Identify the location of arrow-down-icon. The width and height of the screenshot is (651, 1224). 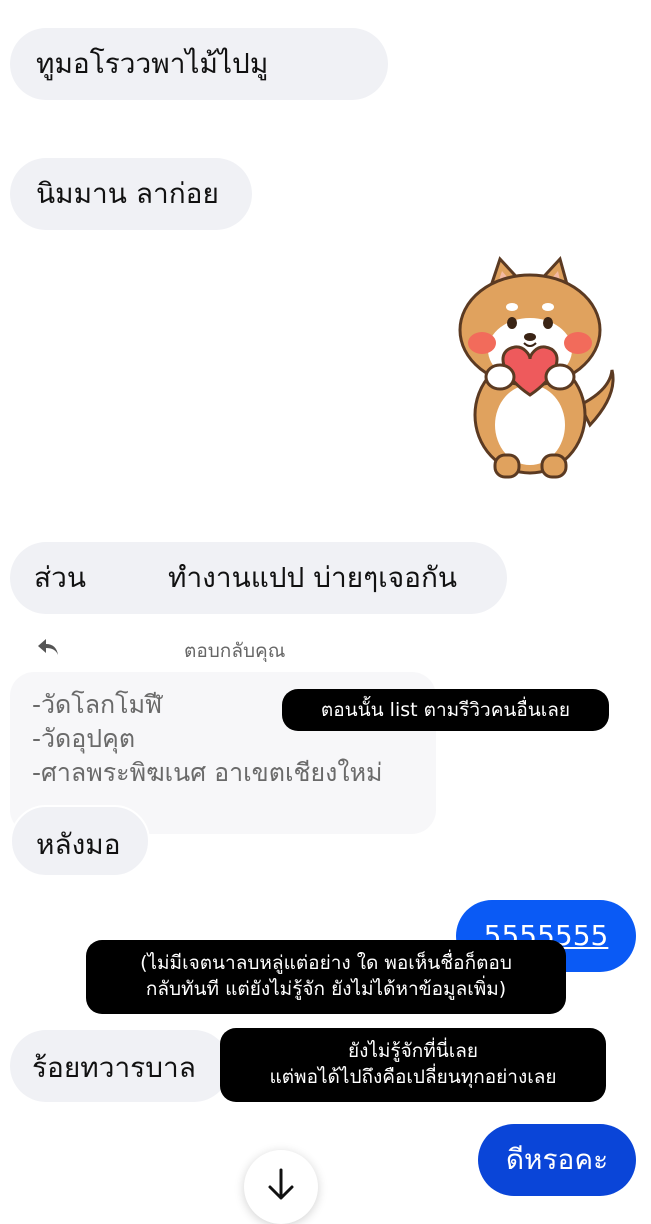
(281, 1187).